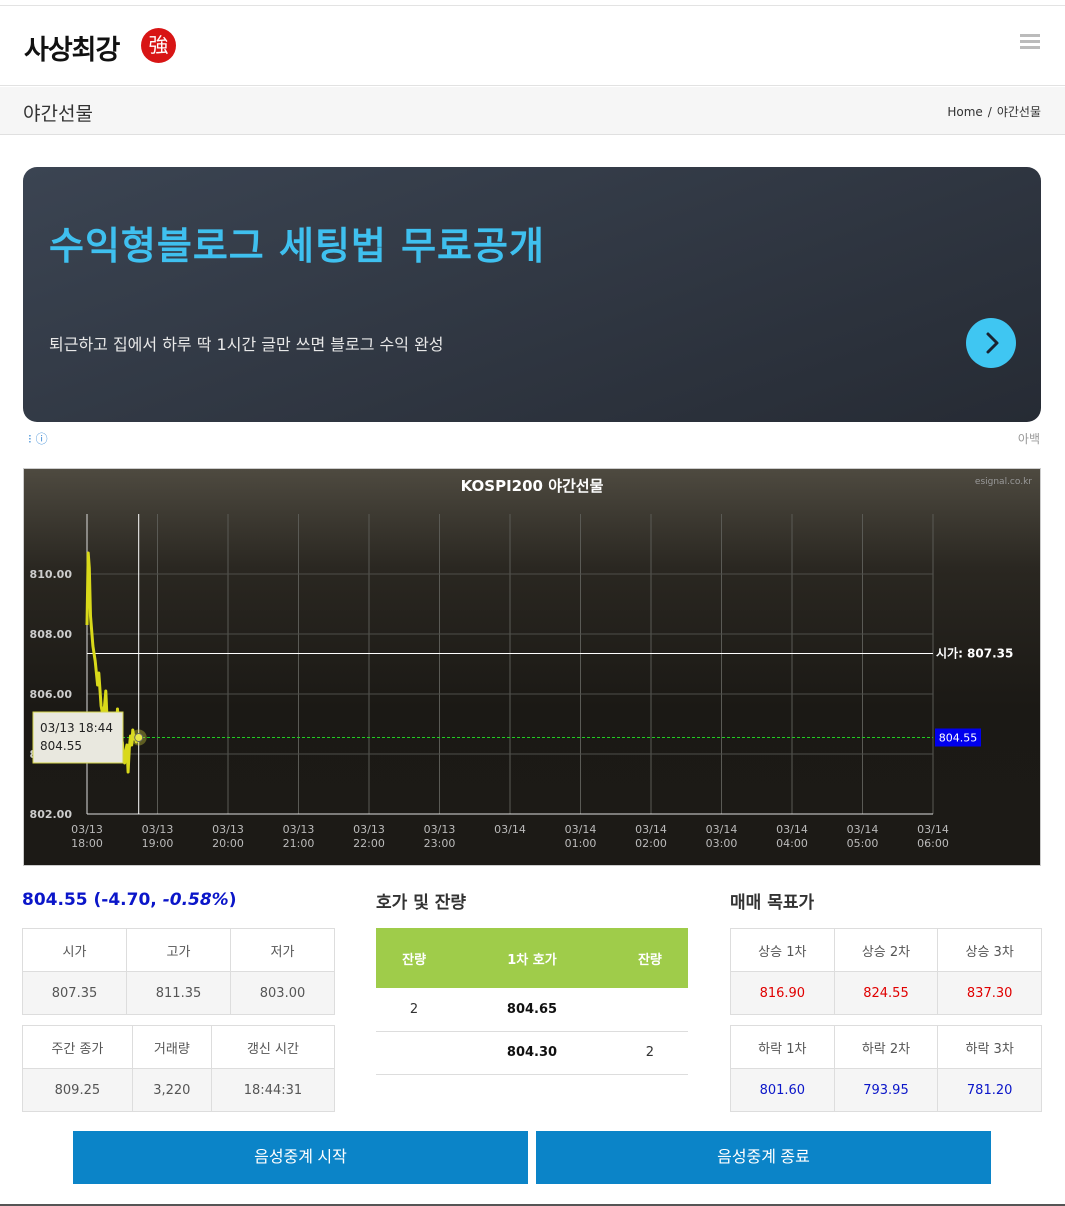 The image size is (1065, 1206). Describe the element at coordinates (440, 843) in the screenshot. I see `x-tick-time: 23:00` at that location.